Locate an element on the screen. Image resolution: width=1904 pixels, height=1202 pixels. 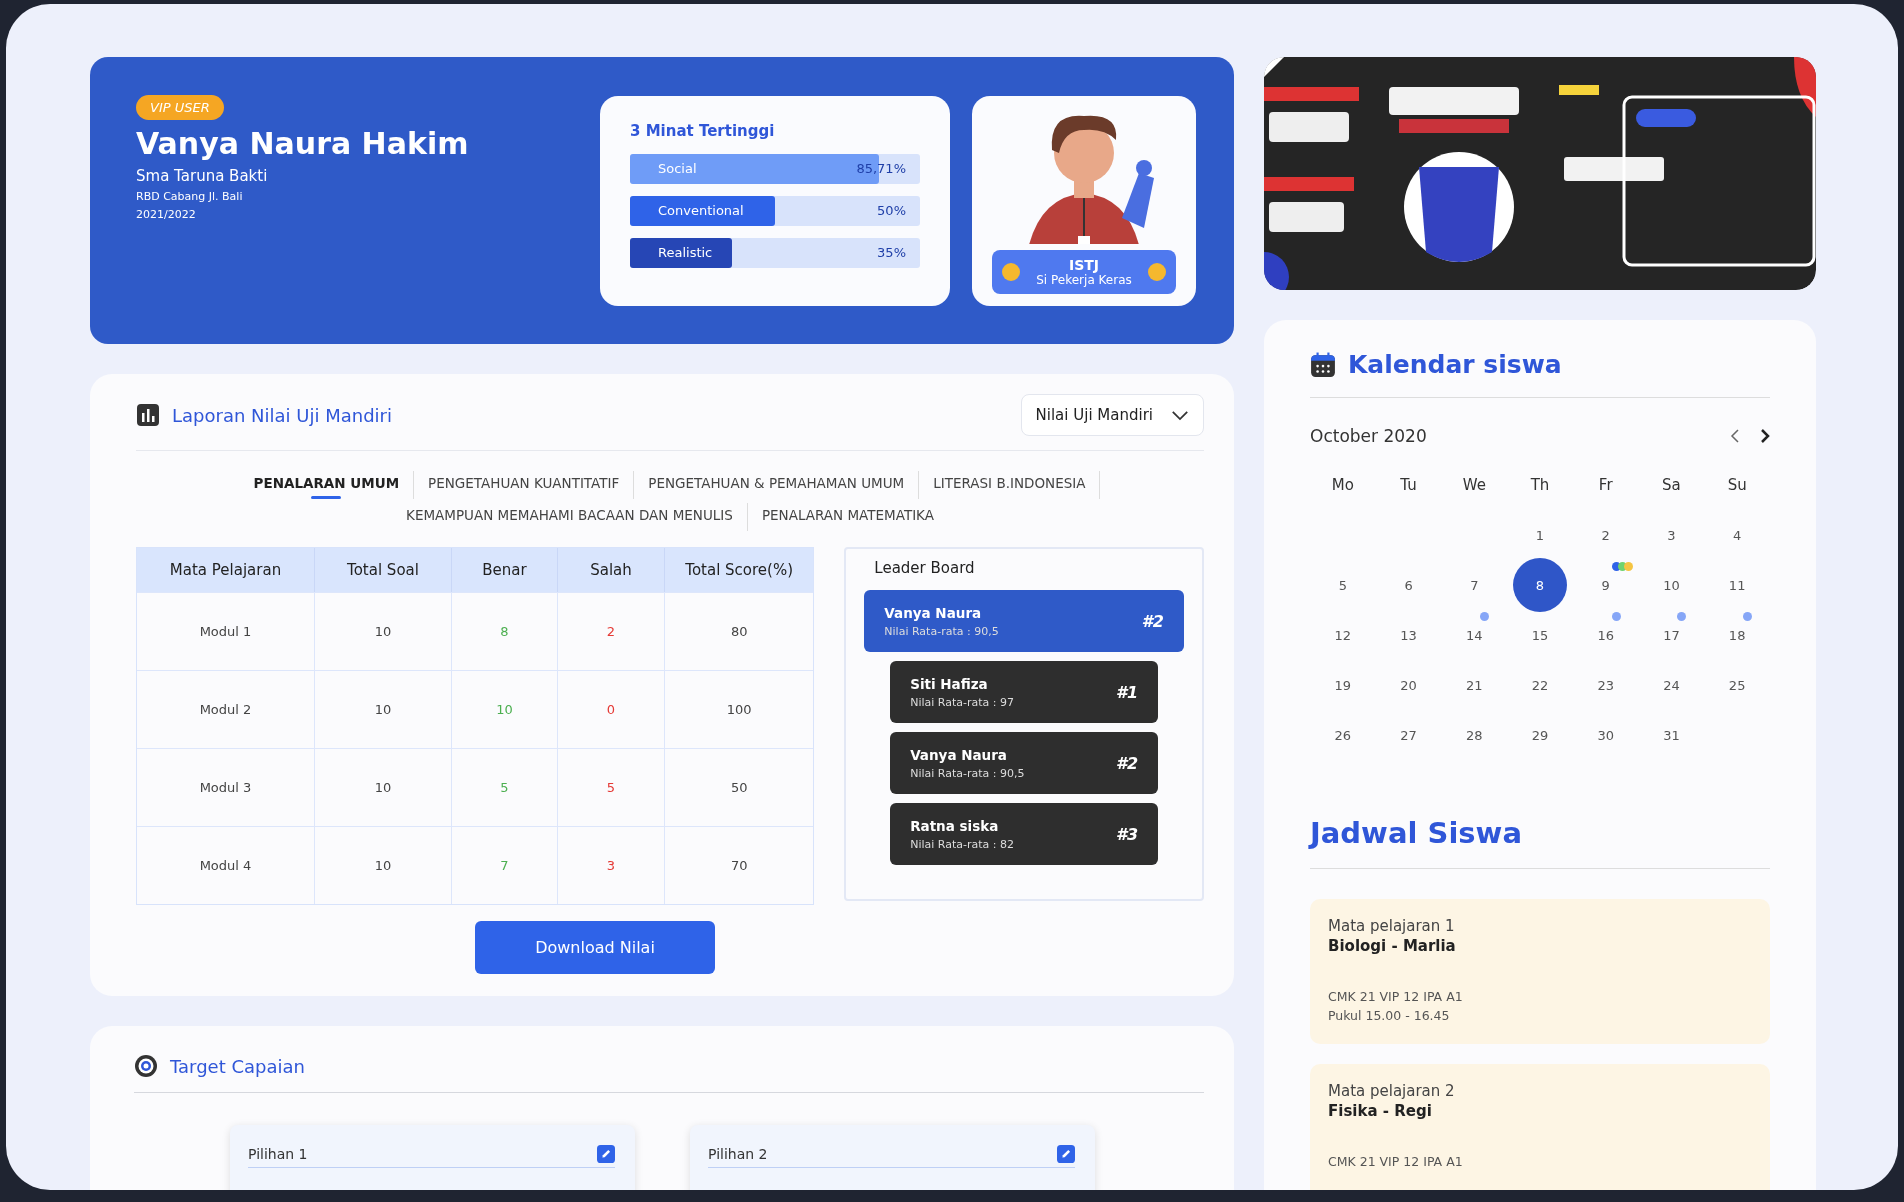
table-cell: 0 is located at coordinates (611, 709).